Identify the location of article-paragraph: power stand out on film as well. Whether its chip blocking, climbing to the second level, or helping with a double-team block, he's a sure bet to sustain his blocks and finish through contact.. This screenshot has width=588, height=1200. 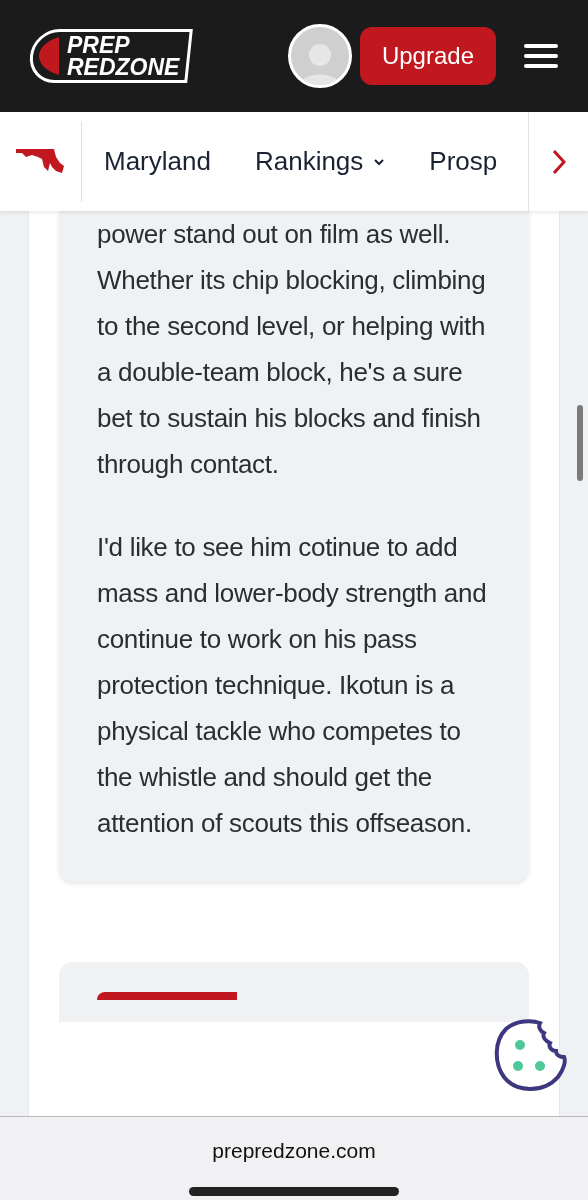
(292, 349).